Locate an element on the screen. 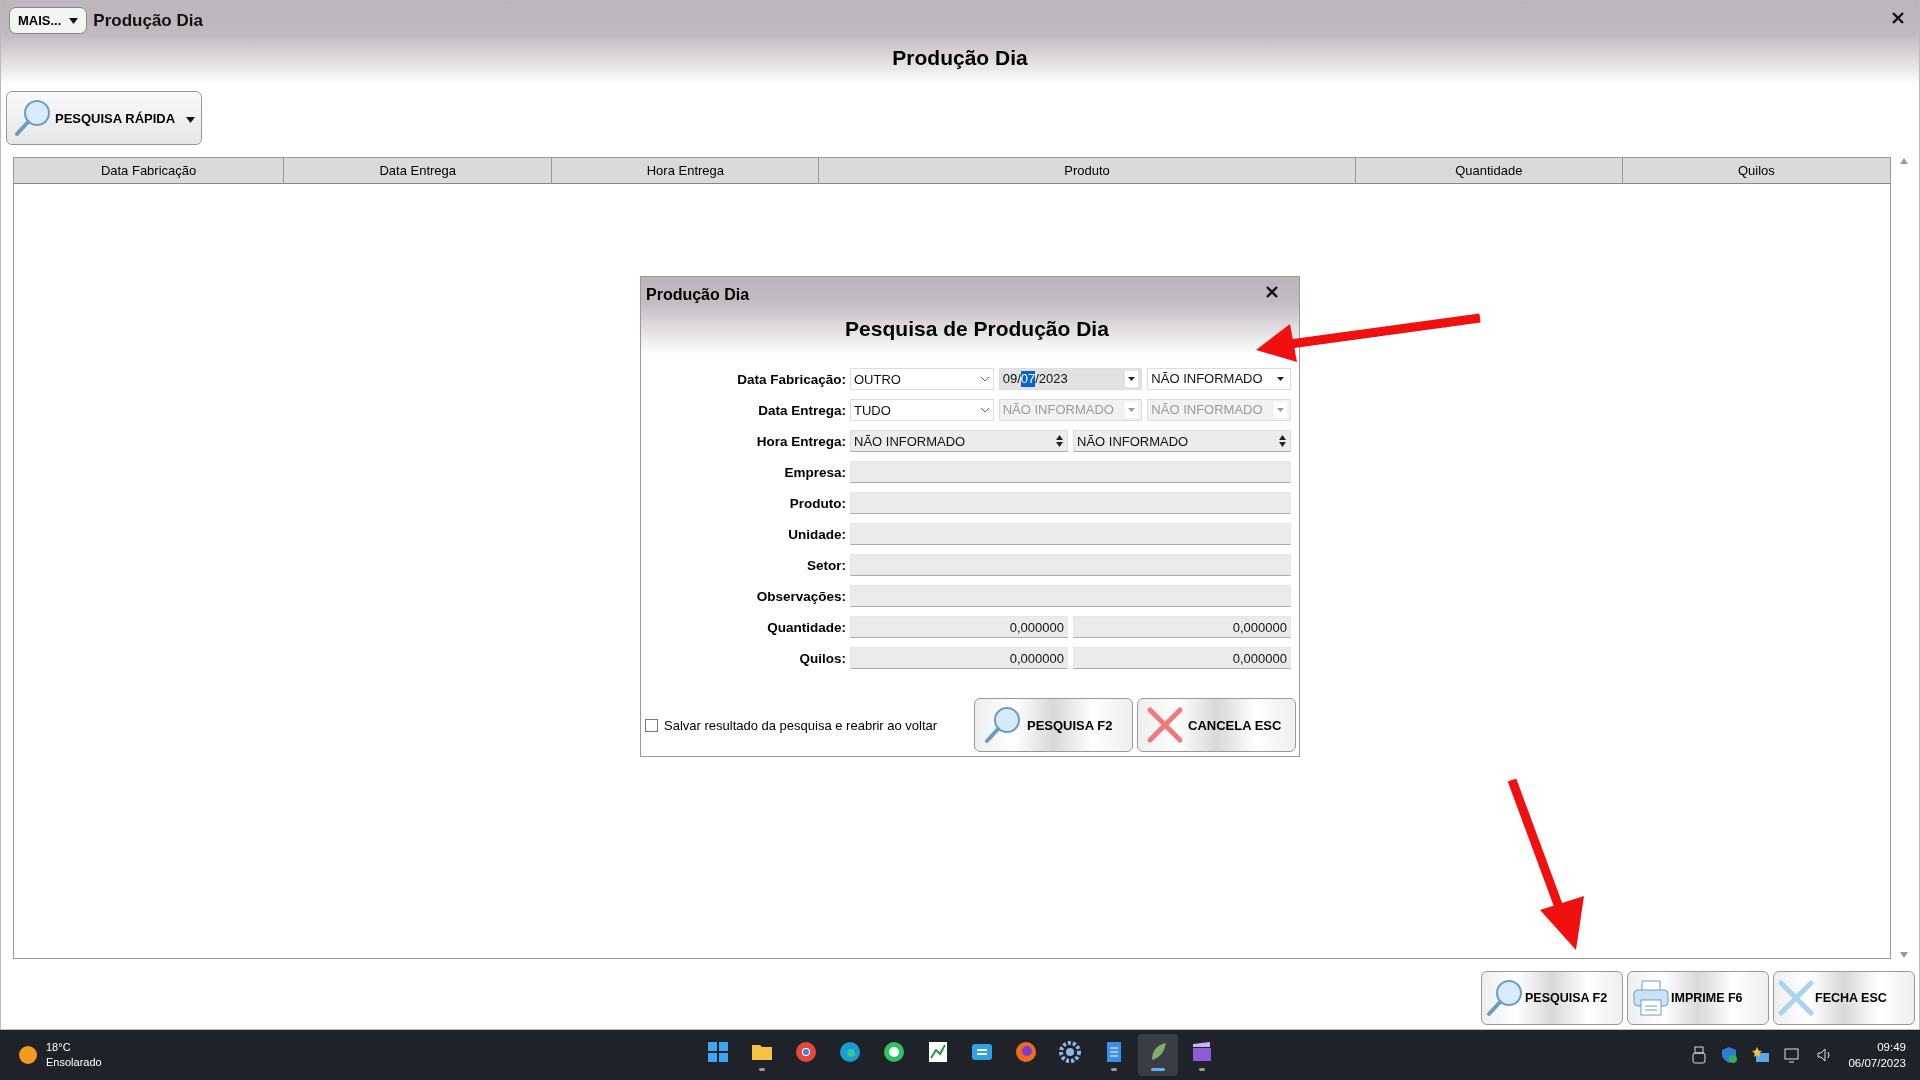  column-header: Quilos is located at coordinates (1756, 170).